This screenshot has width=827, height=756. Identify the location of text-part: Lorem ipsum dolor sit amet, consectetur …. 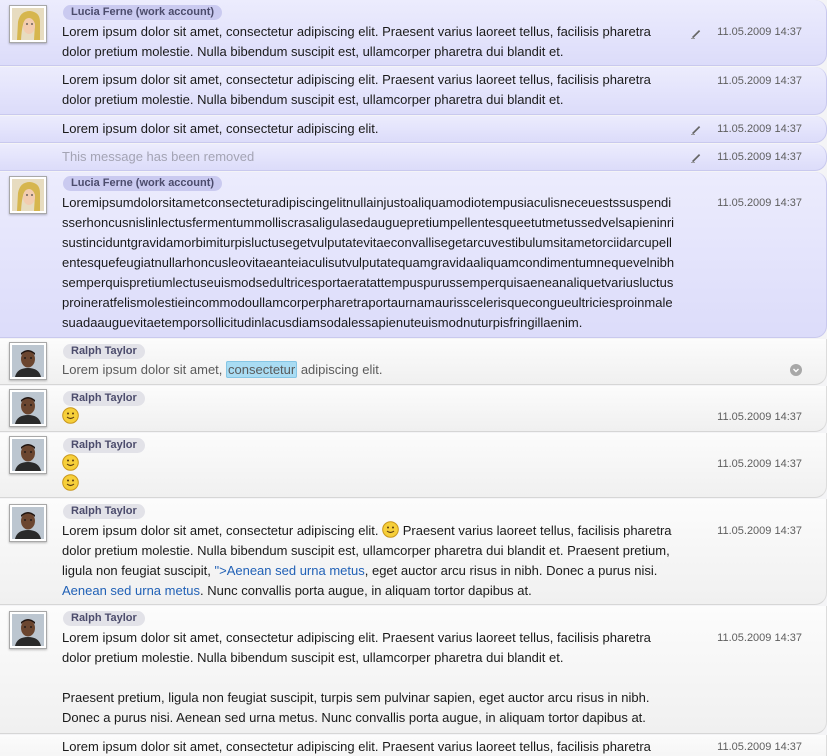
(220, 530).